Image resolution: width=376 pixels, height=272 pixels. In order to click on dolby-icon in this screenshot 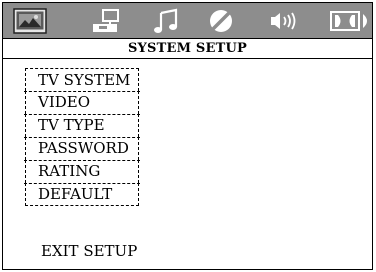, I will do `click(348, 21)`.